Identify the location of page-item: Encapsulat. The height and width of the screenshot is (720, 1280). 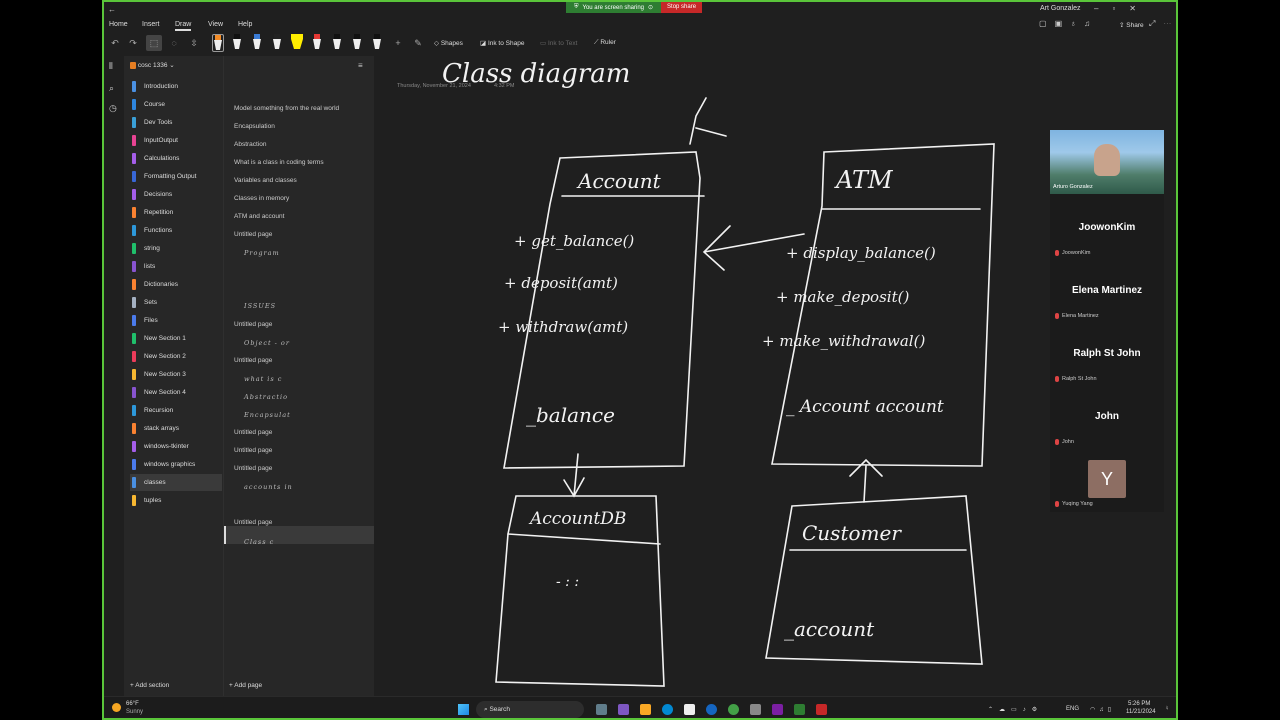
(267, 415).